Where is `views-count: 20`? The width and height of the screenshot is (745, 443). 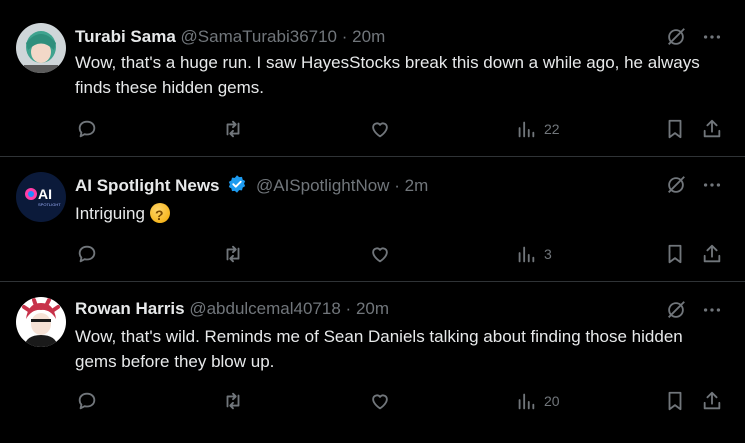 views-count: 20 is located at coordinates (552, 401).